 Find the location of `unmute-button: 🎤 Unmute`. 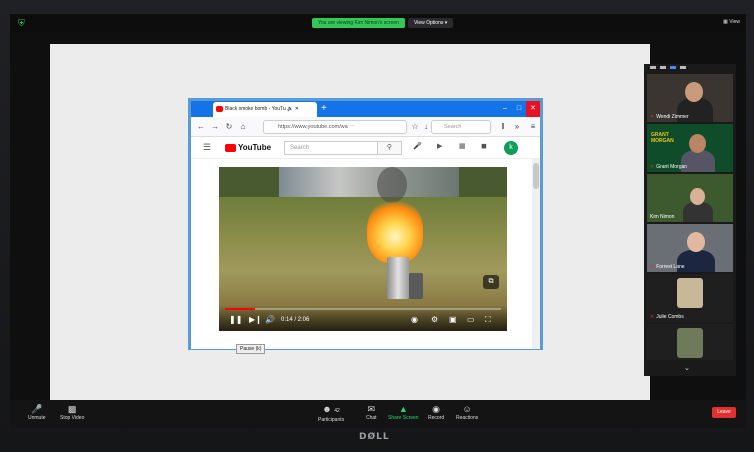

unmute-button: 🎤 Unmute is located at coordinates (37, 412).